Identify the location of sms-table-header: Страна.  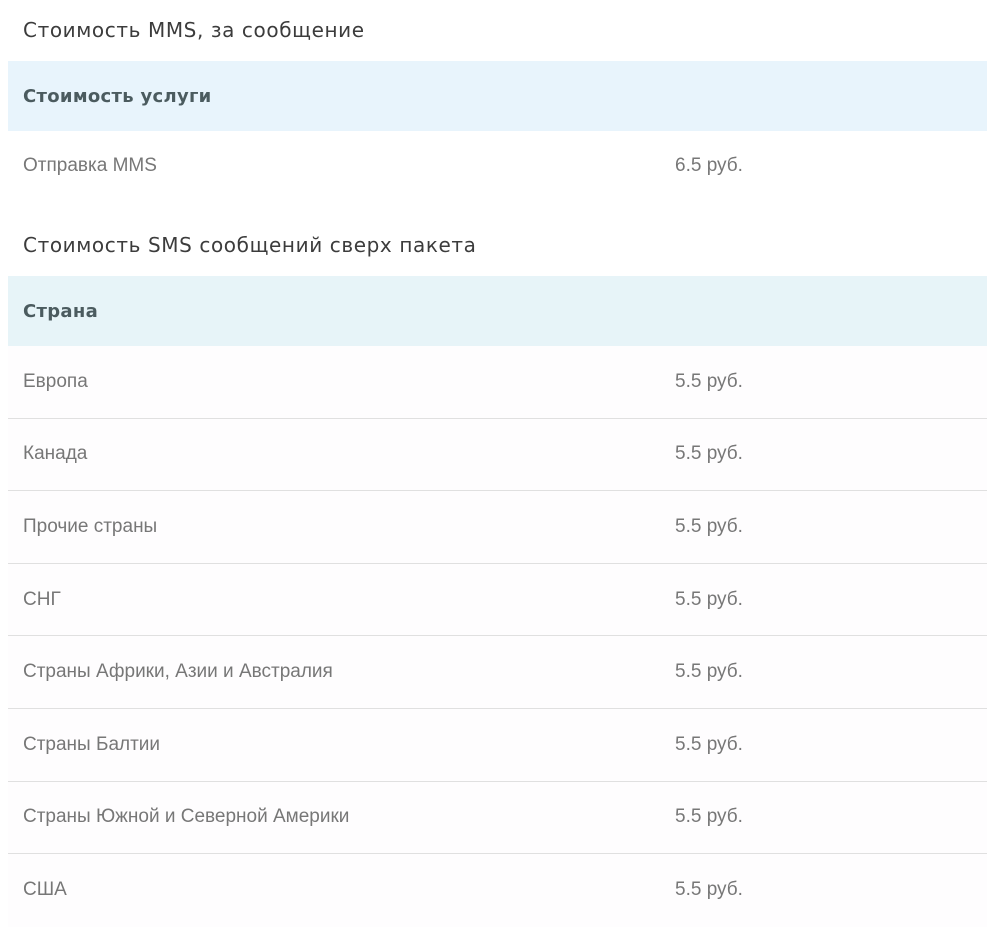
(497, 311).